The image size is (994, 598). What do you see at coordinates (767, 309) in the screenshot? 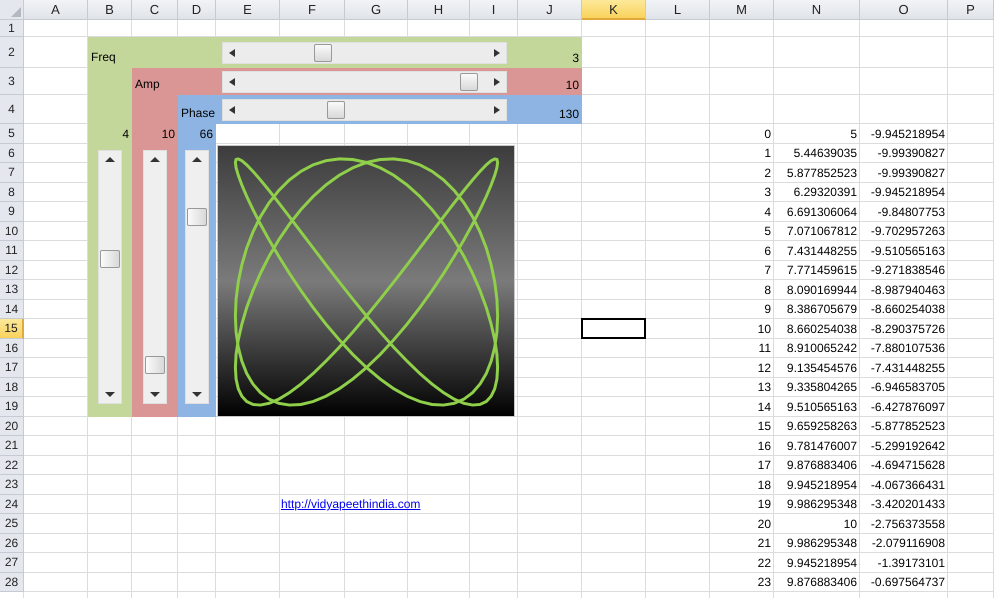
I see `table-cell: 9` at bounding box center [767, 309].